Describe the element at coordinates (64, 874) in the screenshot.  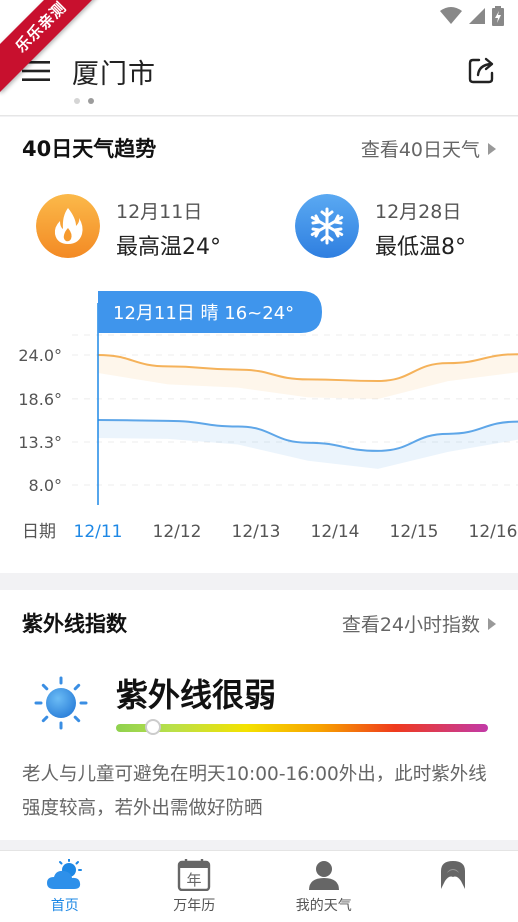
I see `cloud-sun-icon` at that location.